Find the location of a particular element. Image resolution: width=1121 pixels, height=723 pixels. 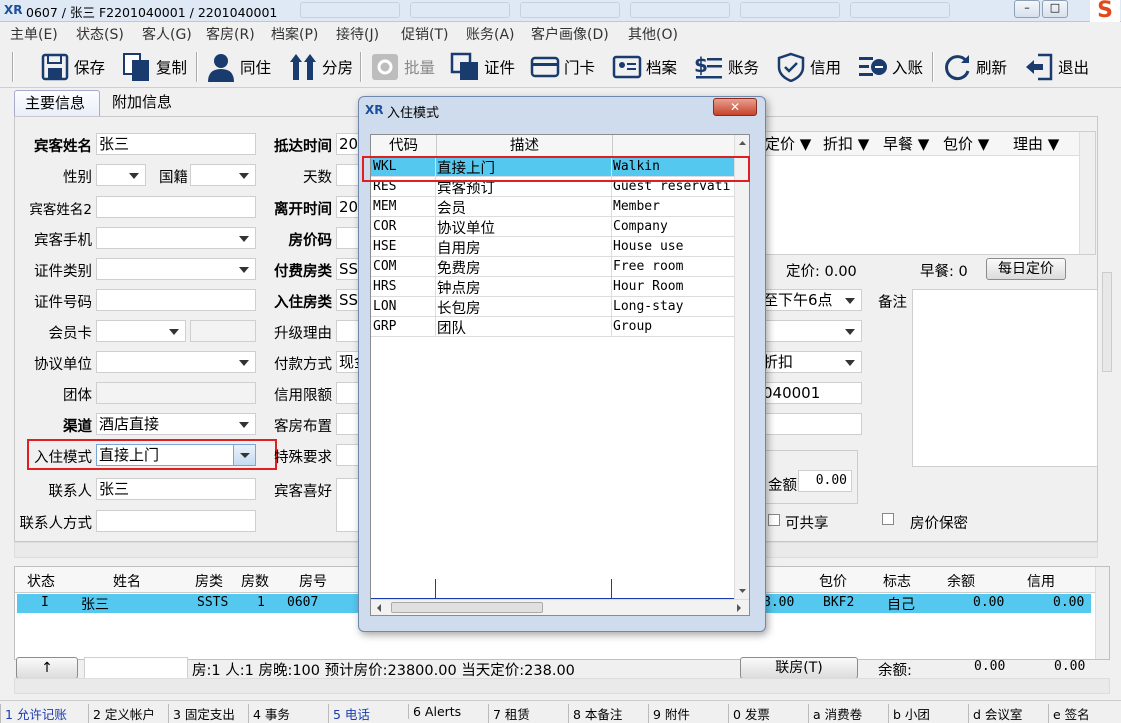

tab-notes: 8 本备注 is located at coordinates (595, 713).